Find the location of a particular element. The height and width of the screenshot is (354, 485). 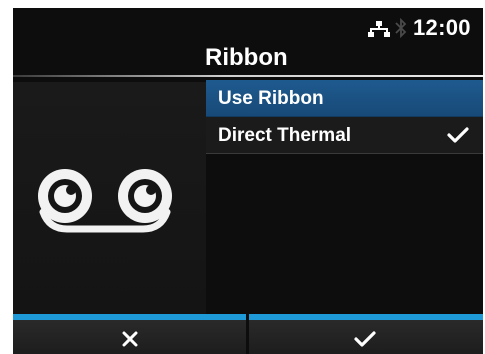

ok-button is located at coordinates (366, 334).